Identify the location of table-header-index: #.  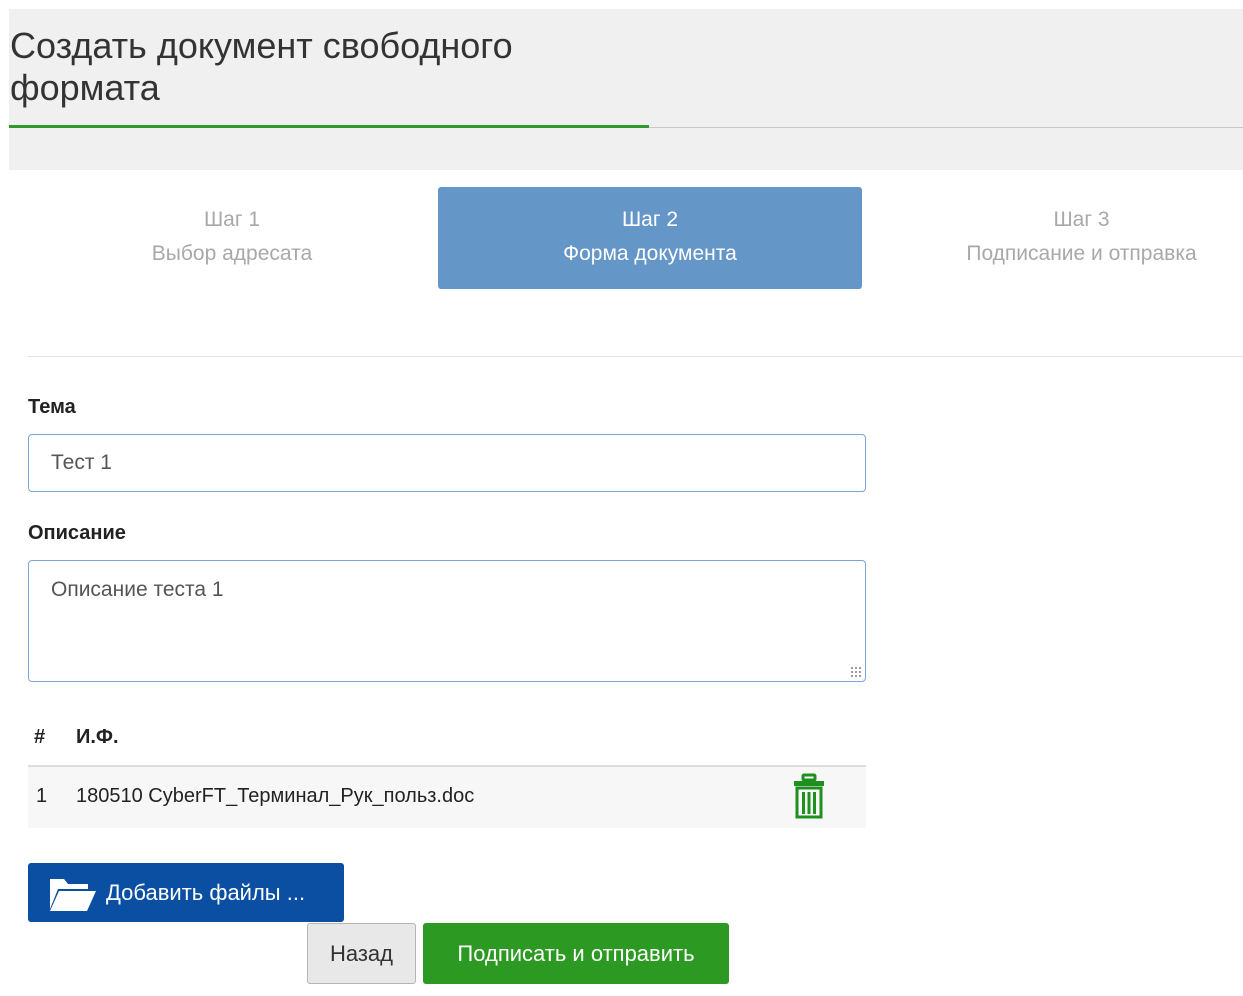
(40, 737).